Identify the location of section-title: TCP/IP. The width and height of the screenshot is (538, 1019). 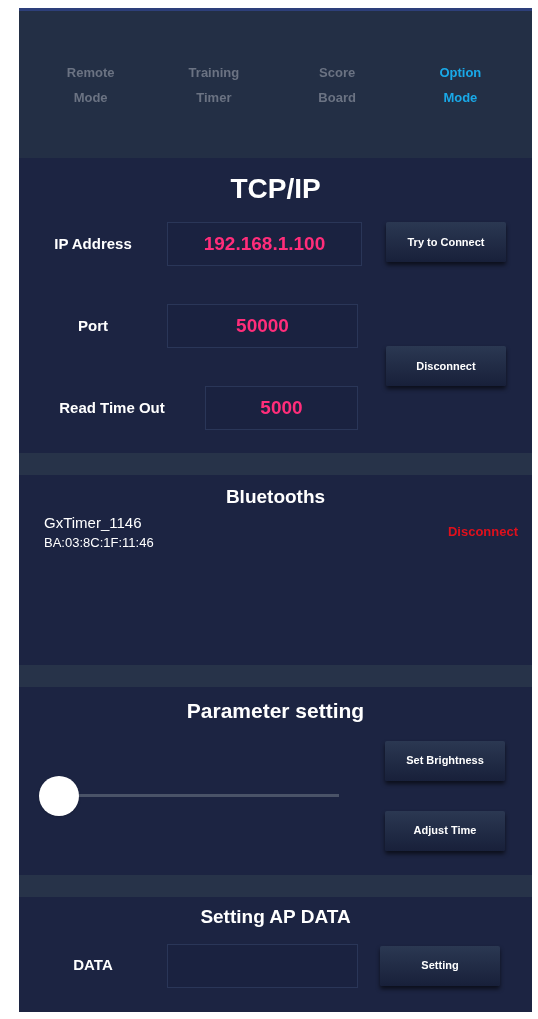
(275, 189).